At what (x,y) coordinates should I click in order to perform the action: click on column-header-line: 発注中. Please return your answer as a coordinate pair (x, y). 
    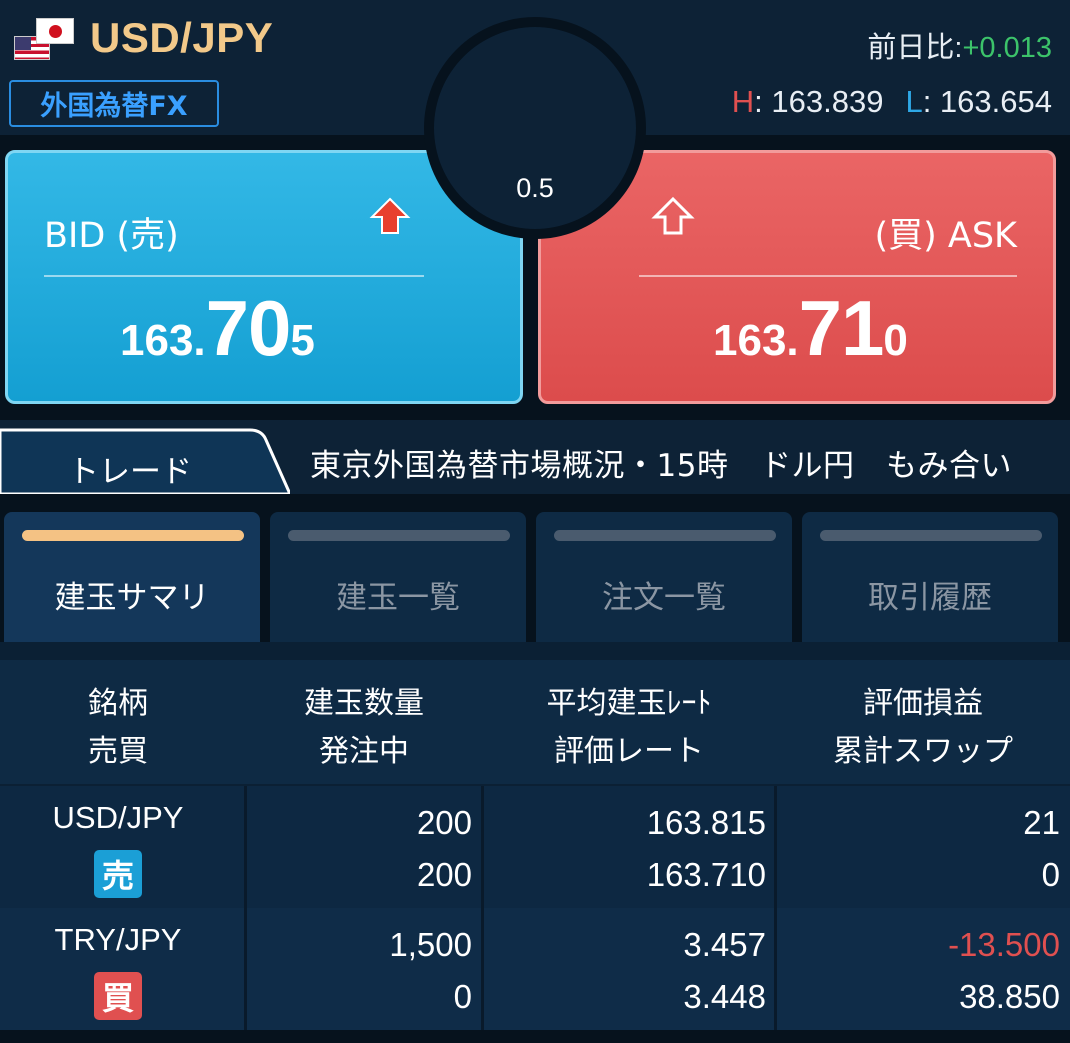
    Looking at the image, I should click on (364, 751).